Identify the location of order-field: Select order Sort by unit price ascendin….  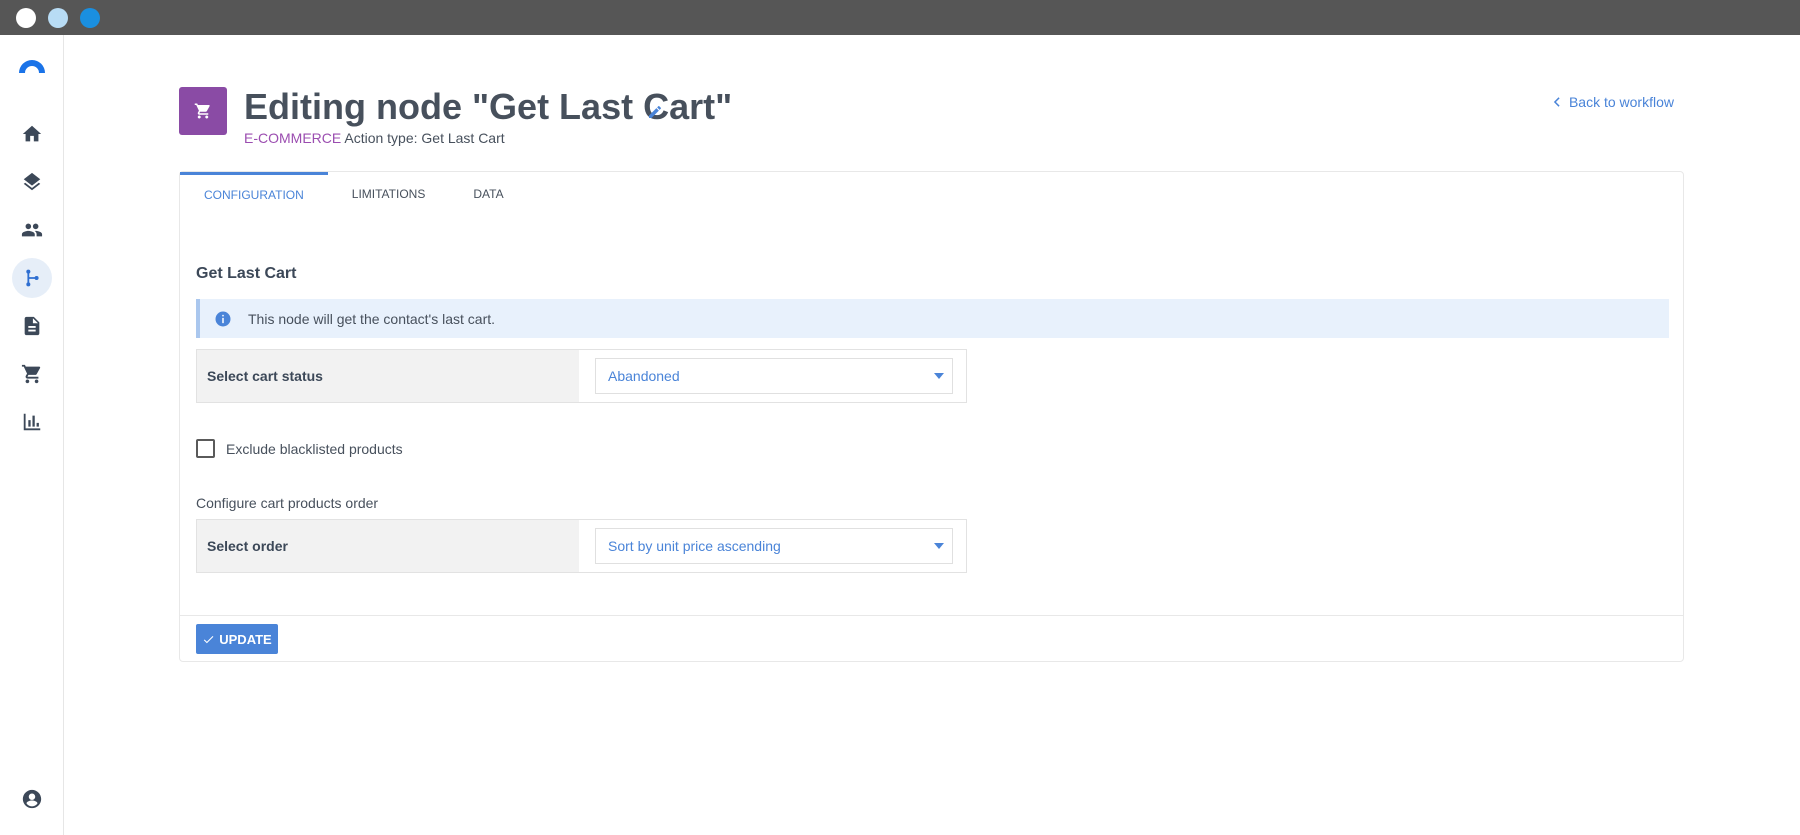
(581, 546).